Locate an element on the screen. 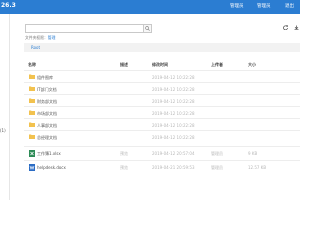 The image size is (320, 240). app-title: 26.3 is located at coordinates (8, 5).